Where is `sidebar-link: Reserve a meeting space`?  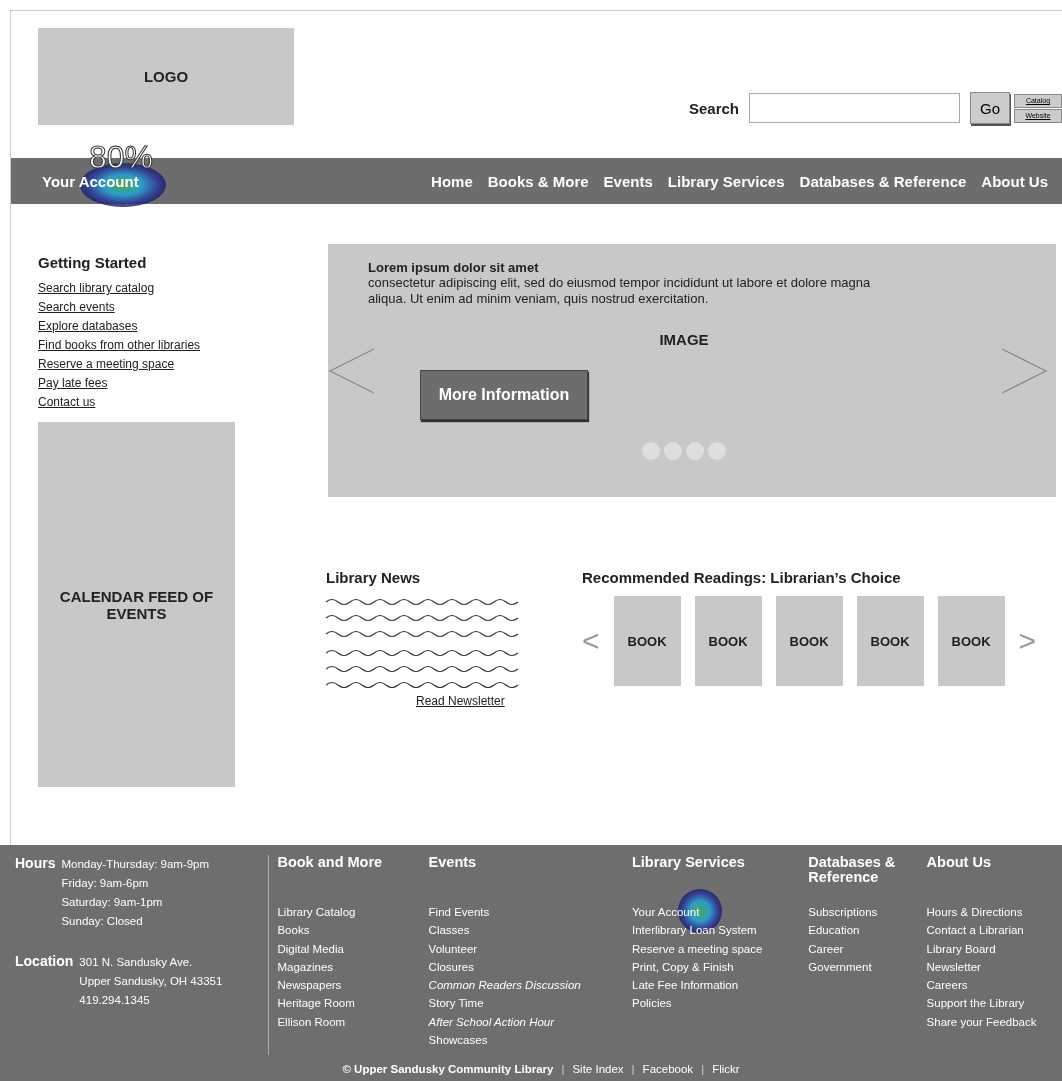
sidebar-link: Reserve a meeting space is located at coordinates (137, 364).